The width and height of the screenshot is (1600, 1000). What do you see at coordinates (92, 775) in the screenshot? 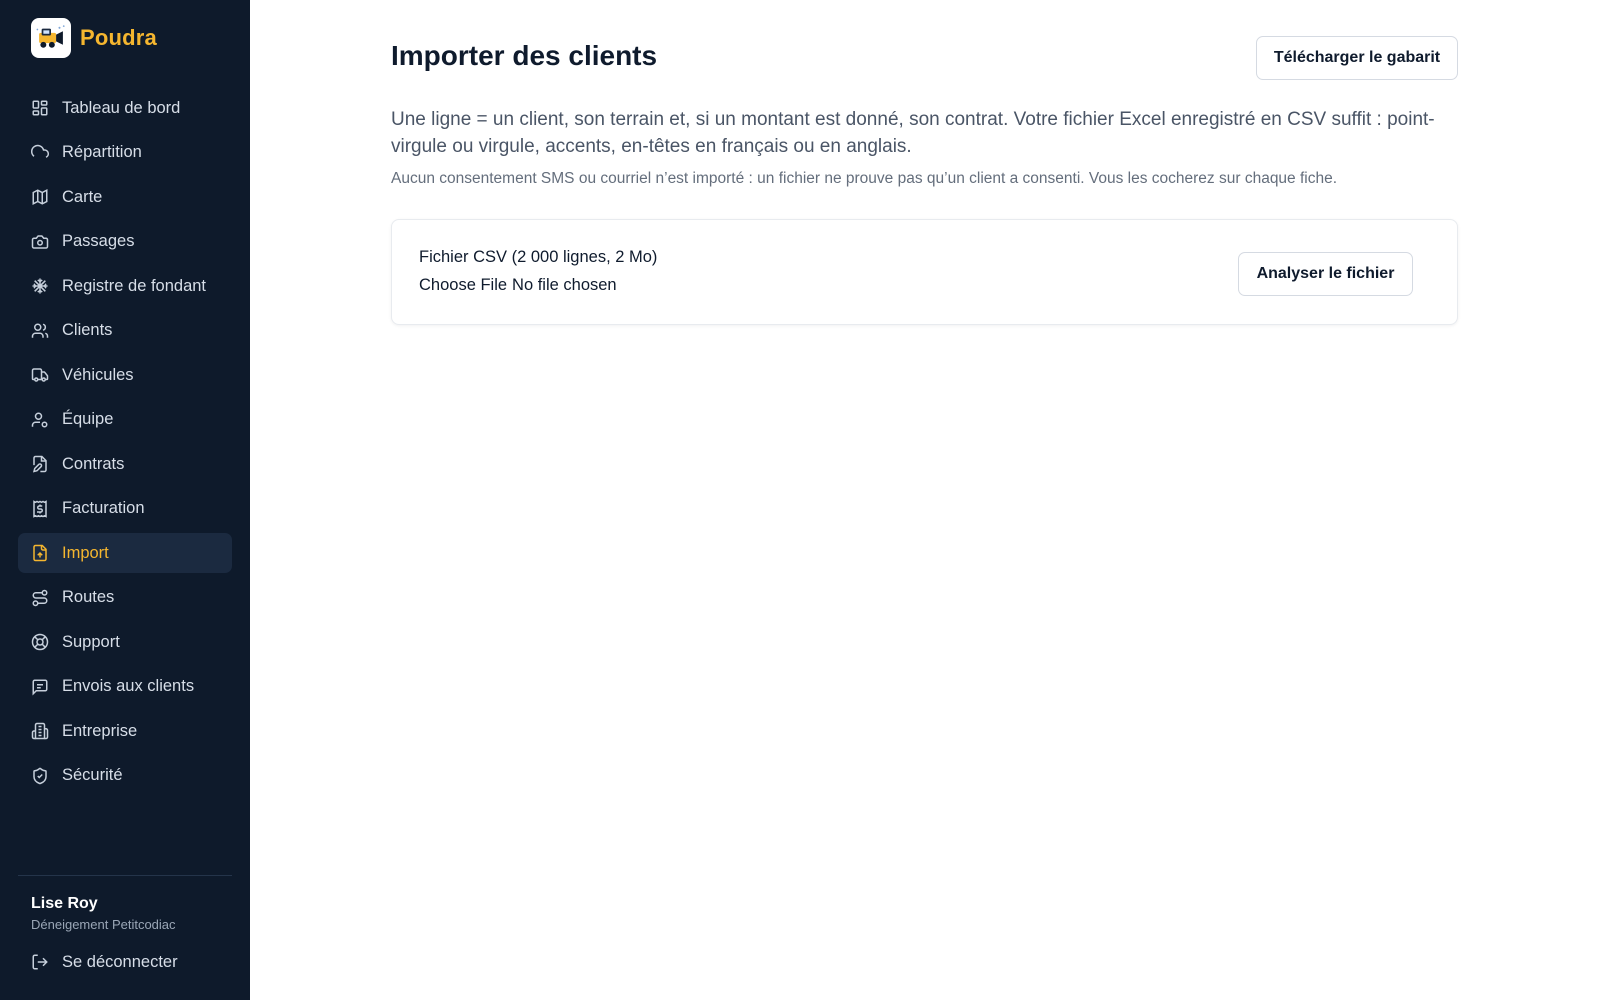
I see `sidebar-item-label: Sécurité` at bounding box center [92, 775].